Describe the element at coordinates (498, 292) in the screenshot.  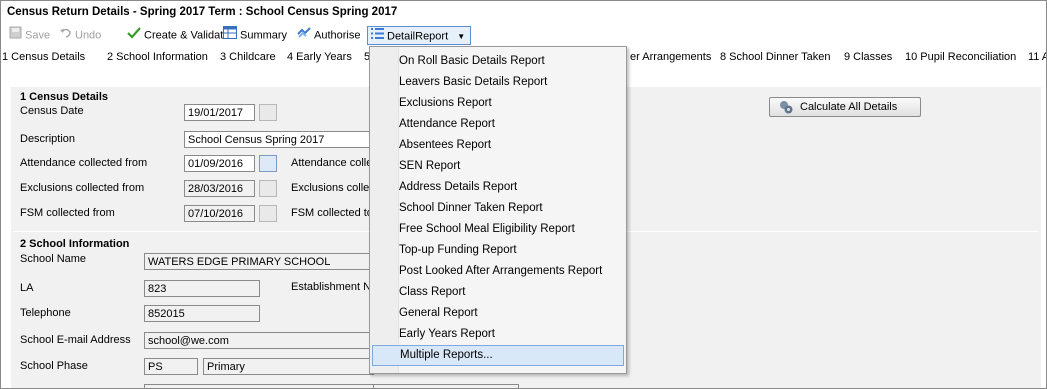
I see `menu-item: Class Report` at that location.